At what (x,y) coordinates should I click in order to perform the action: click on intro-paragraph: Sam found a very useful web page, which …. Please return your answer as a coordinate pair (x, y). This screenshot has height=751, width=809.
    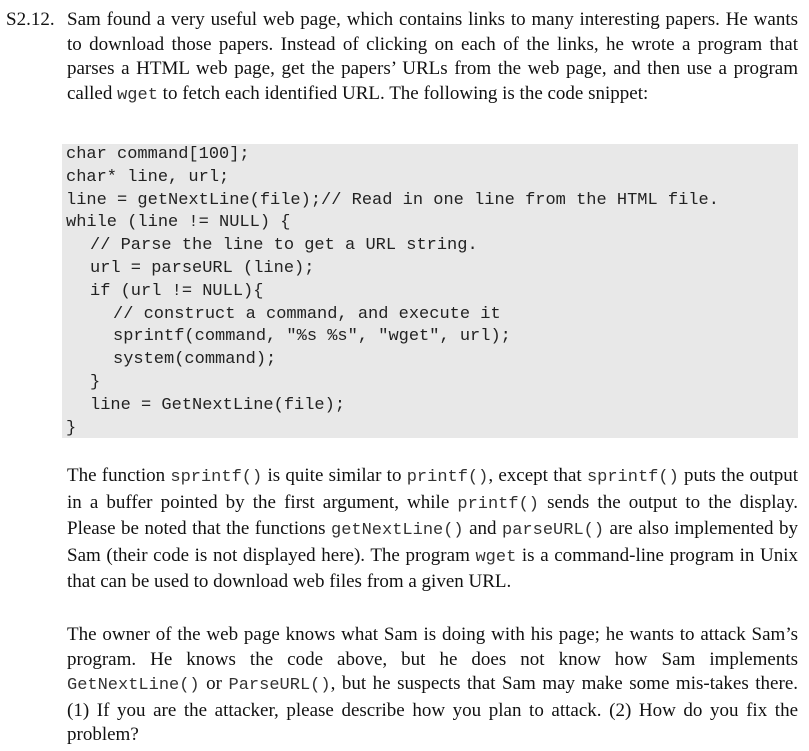
    Looking at the image, I should click on (432, 57).